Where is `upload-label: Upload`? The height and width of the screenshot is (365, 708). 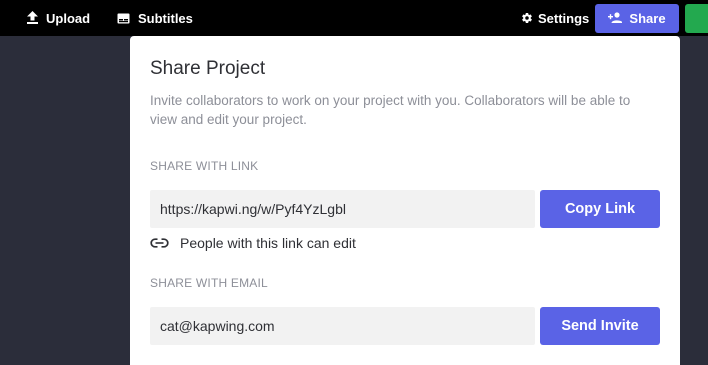
upload-label: Upload is located at coordinates (68, 18).